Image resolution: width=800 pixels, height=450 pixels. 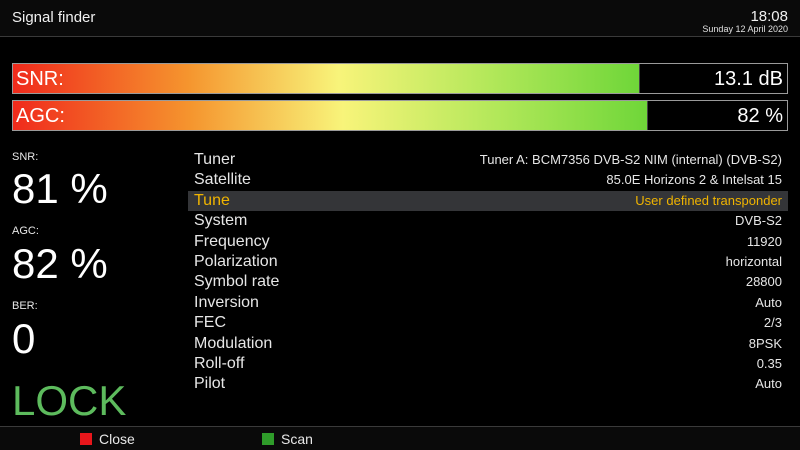 What do you see at coordinates (69, 400) in the screenshot?
I see `lock-status: LOCK` at bounding box center [69, 400].